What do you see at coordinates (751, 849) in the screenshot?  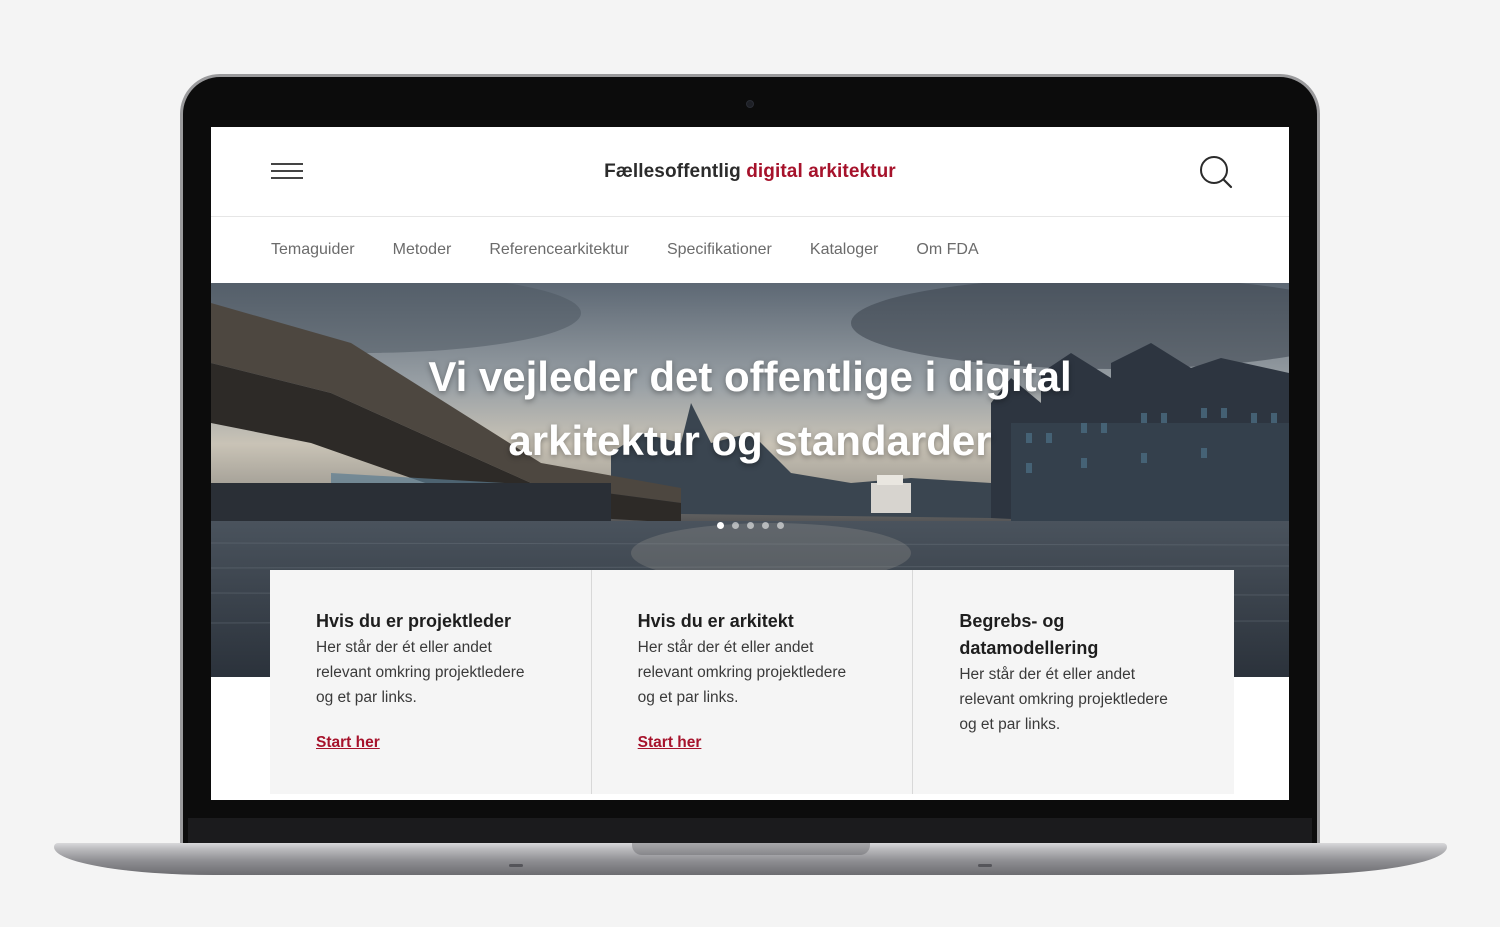 I see `laptop-notch` at bounding box center [751, 849].